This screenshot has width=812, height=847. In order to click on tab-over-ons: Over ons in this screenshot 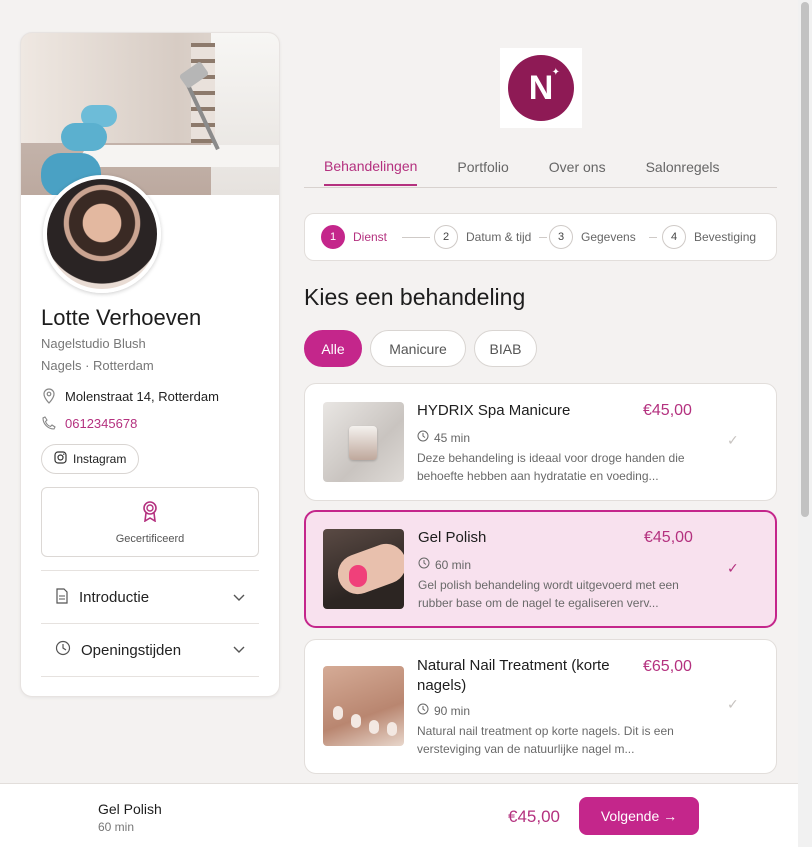, I will do `click(577, 167)`.